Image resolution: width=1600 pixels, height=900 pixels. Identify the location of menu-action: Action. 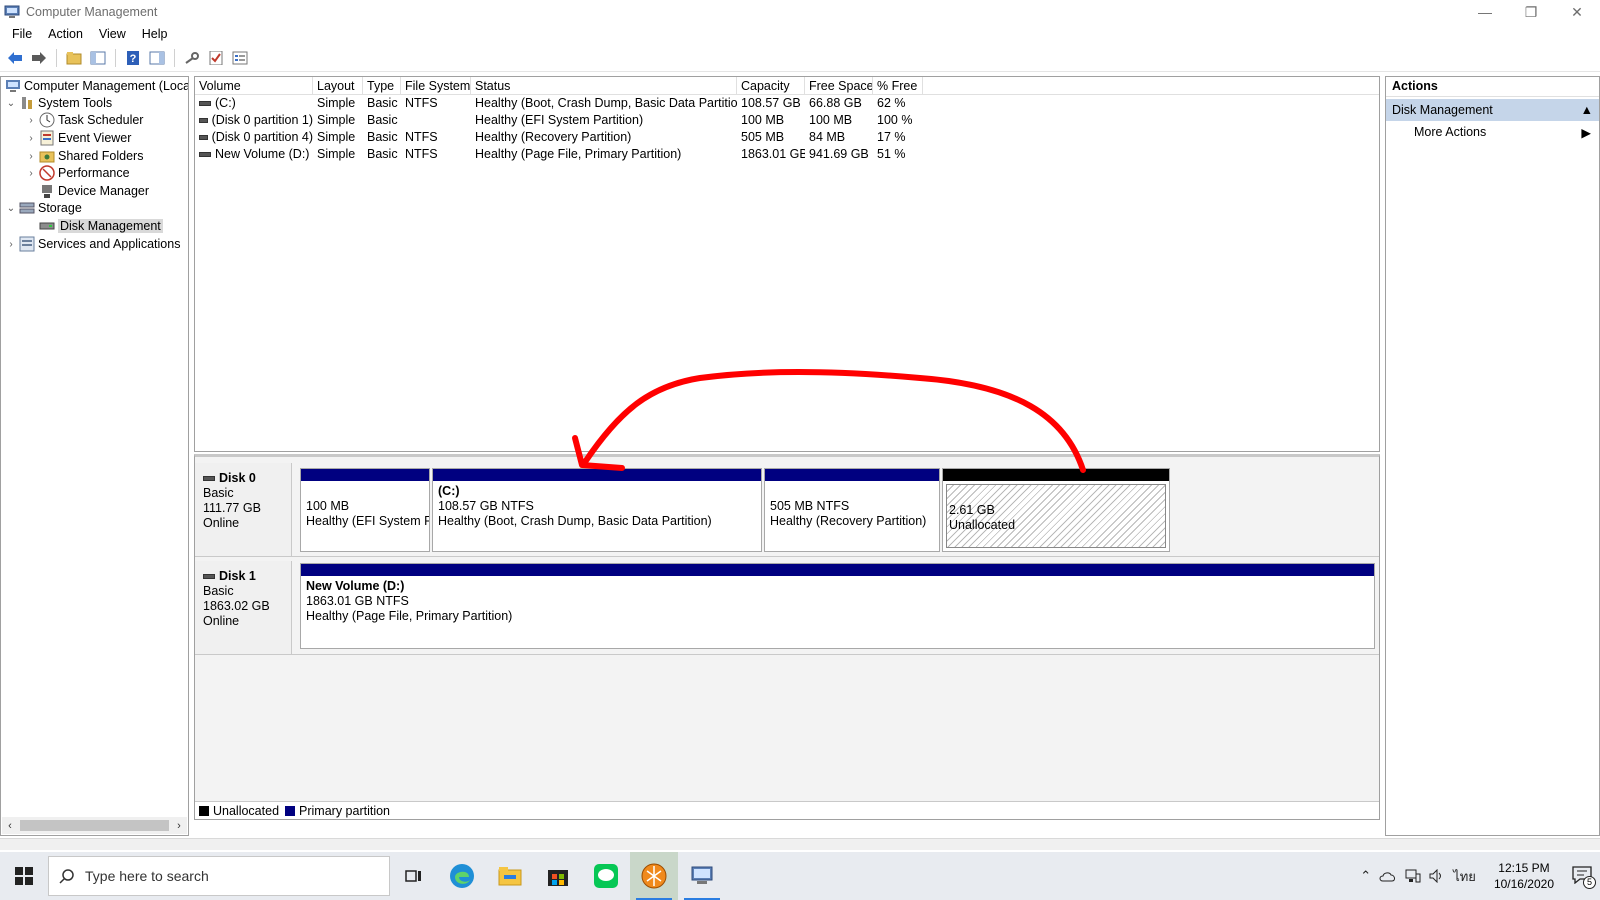
(65, 34).